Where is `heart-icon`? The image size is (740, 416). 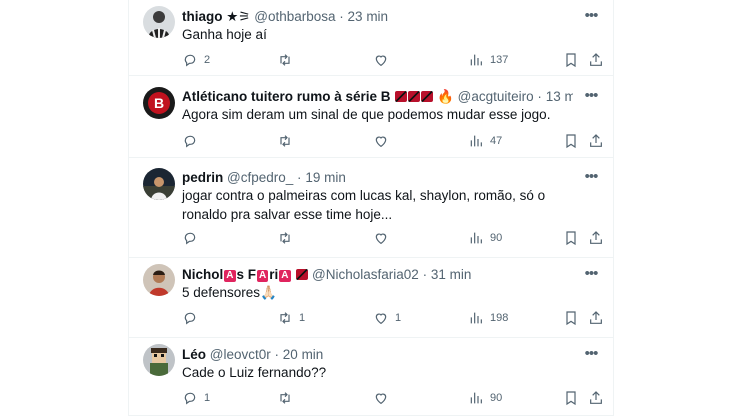 heart-icon is located at coordinates (381, 61).